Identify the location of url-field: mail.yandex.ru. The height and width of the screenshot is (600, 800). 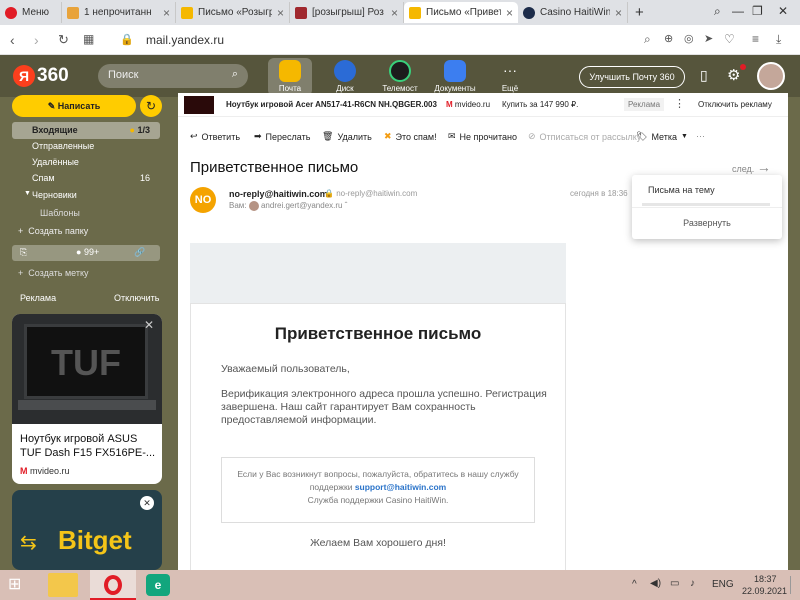
(185, 40).